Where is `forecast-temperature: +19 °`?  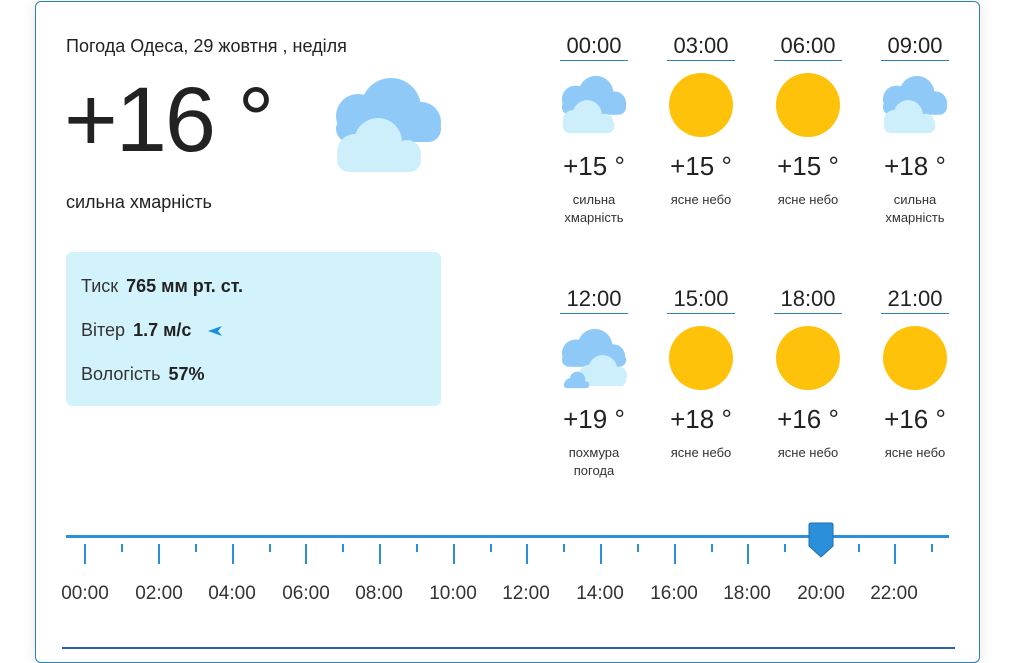
forecast-temperature: +19 ° is located at coordinates (594, 419).